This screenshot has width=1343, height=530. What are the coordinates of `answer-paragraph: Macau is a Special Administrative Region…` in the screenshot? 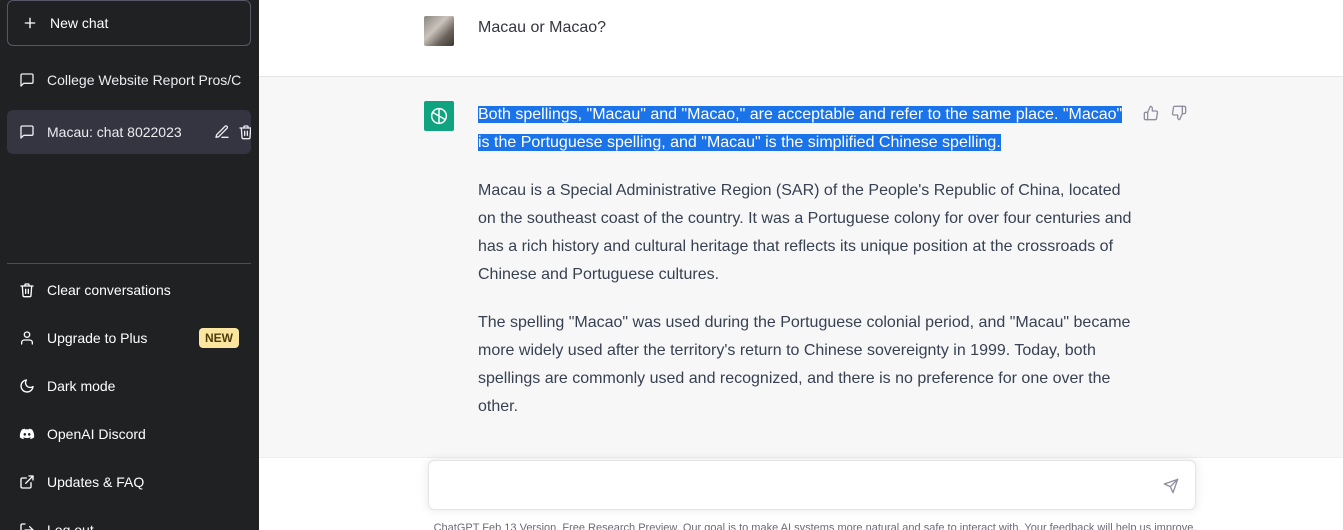 It's located at (805, 232).